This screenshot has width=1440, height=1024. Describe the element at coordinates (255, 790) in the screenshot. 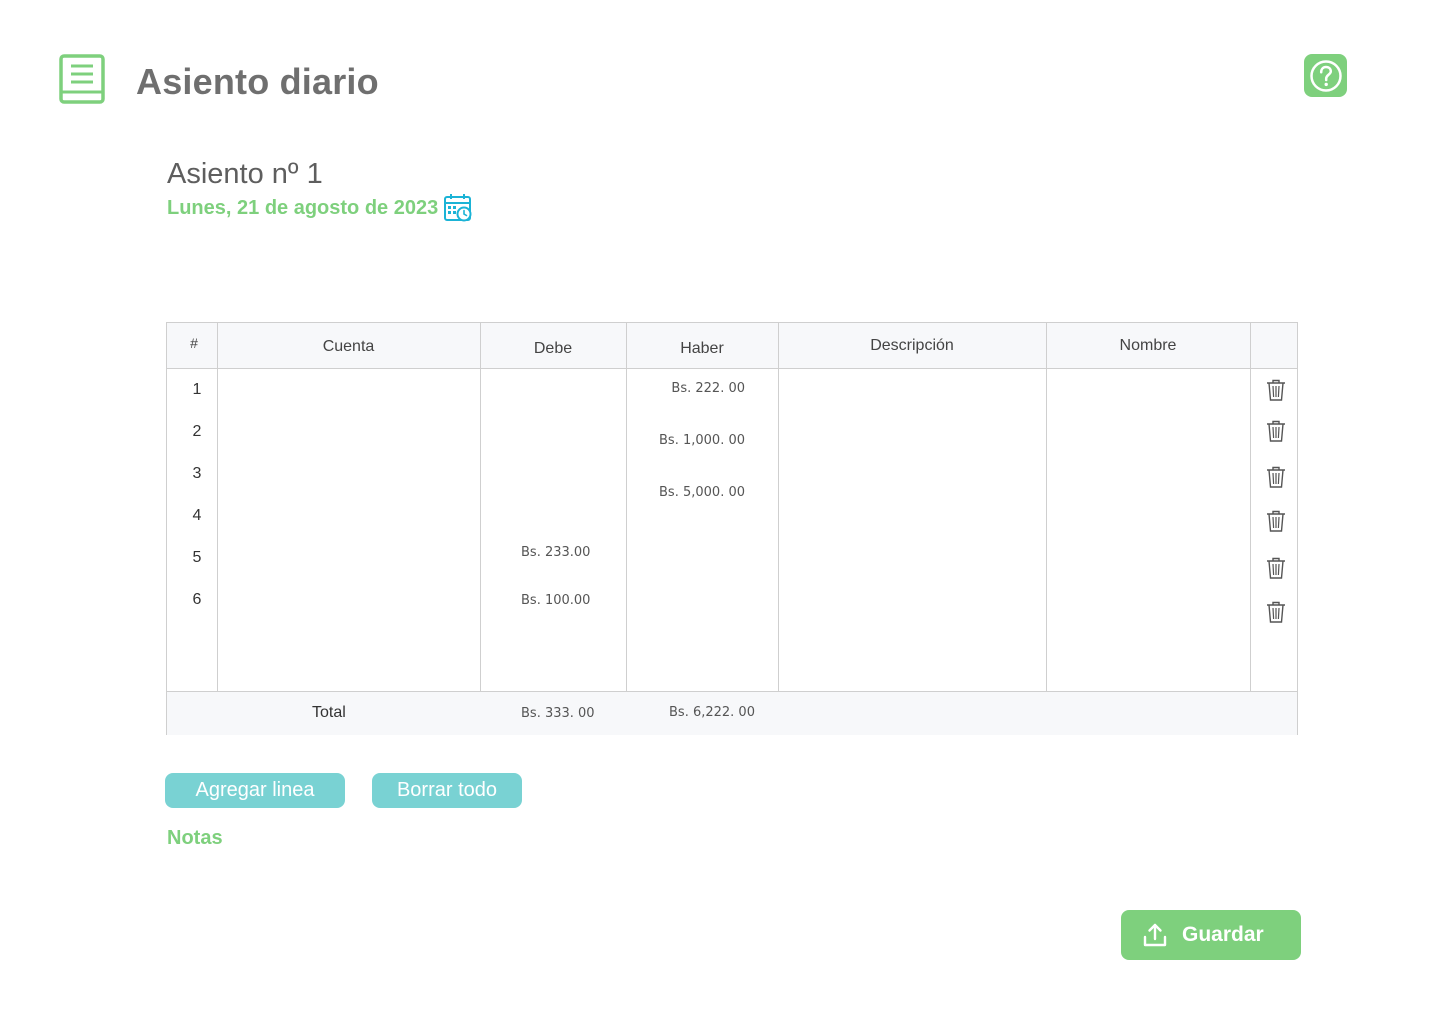

I see `add-line-button: Agregar linea` at that location.